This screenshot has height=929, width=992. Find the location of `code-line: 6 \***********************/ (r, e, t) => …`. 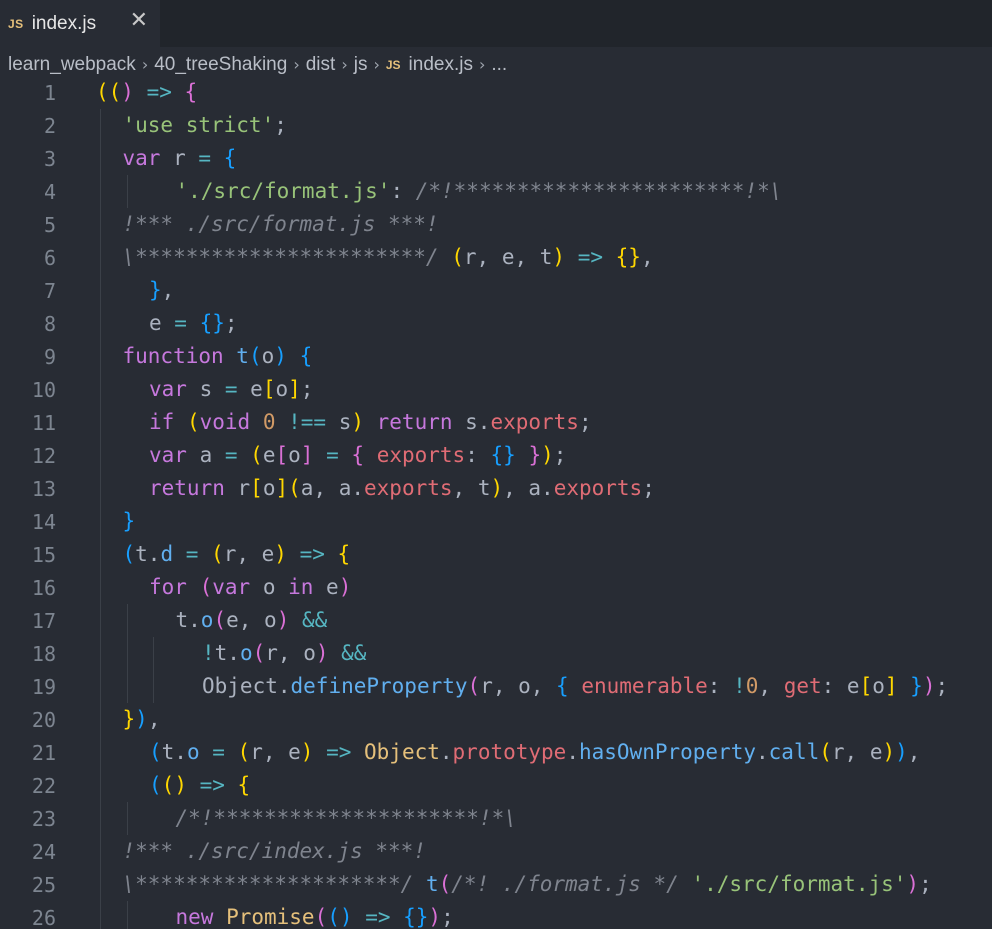

code-line: 6 \***********************/ (r, e, t) => … is located at coordinates (496, 257).